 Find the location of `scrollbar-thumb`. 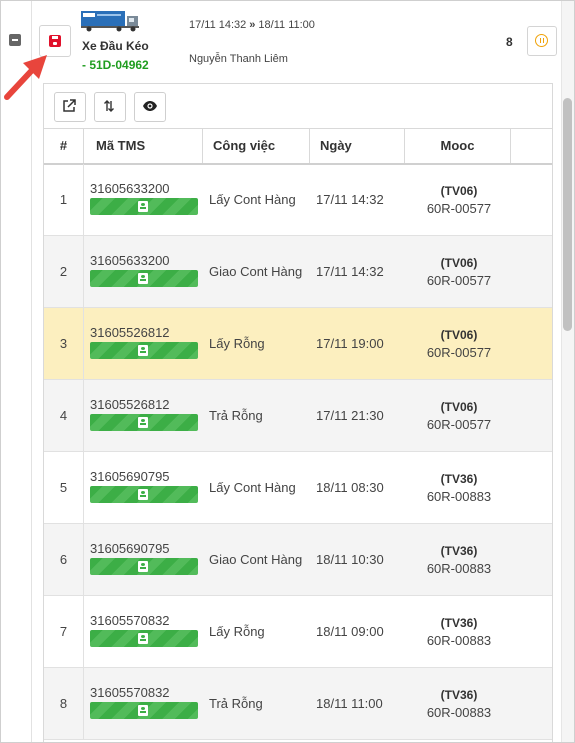

scrollbar-thumb is located at coordinates (567, 214).